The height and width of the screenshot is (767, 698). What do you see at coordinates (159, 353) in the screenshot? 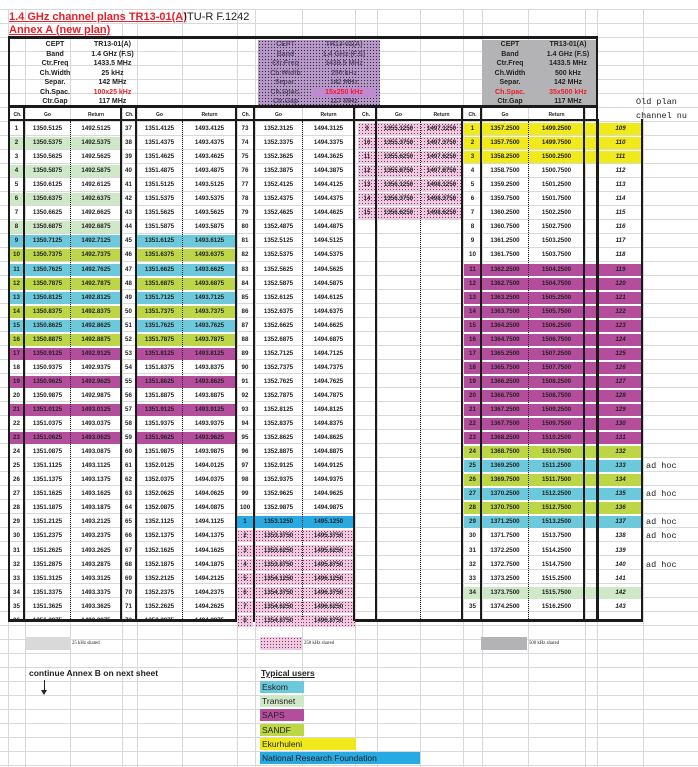
I see `go-frequency: 1351.8125` at bounding box center [159, 353].